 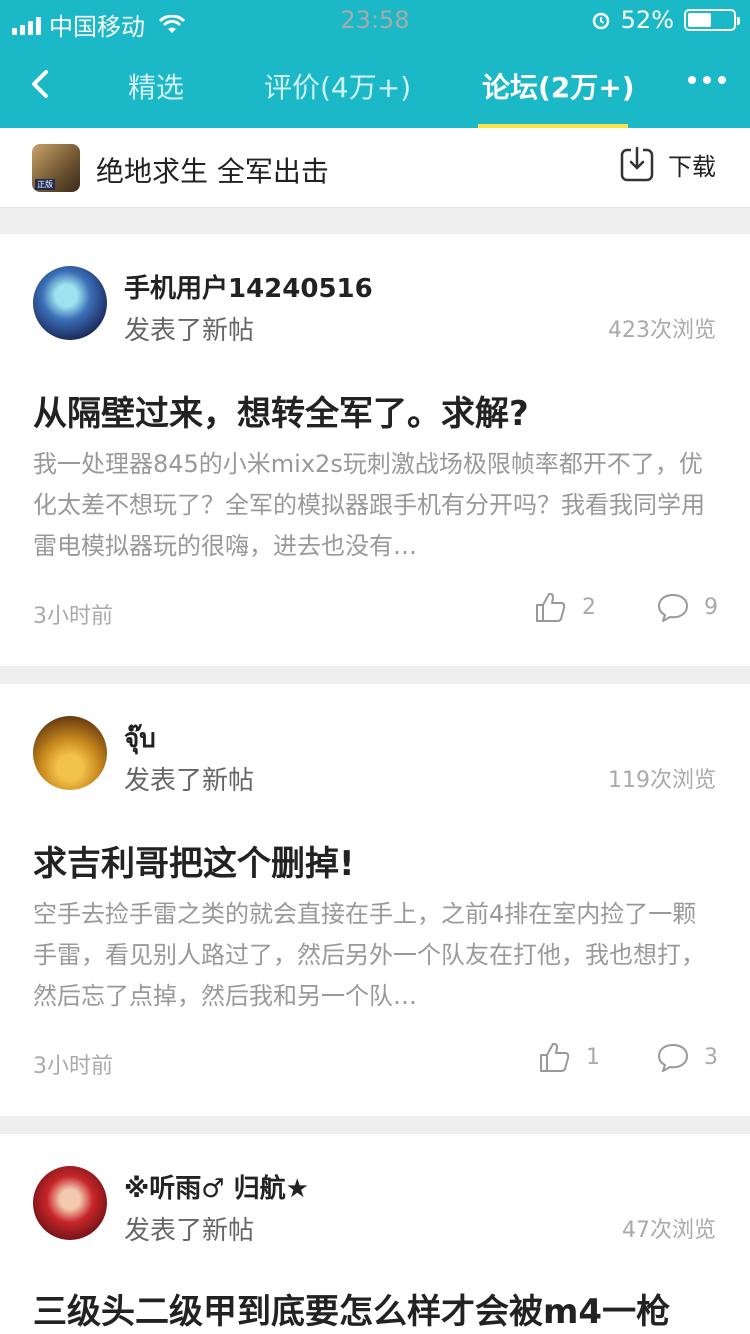 I want to click on app-icon: 正版, so click(x=56, y=168).